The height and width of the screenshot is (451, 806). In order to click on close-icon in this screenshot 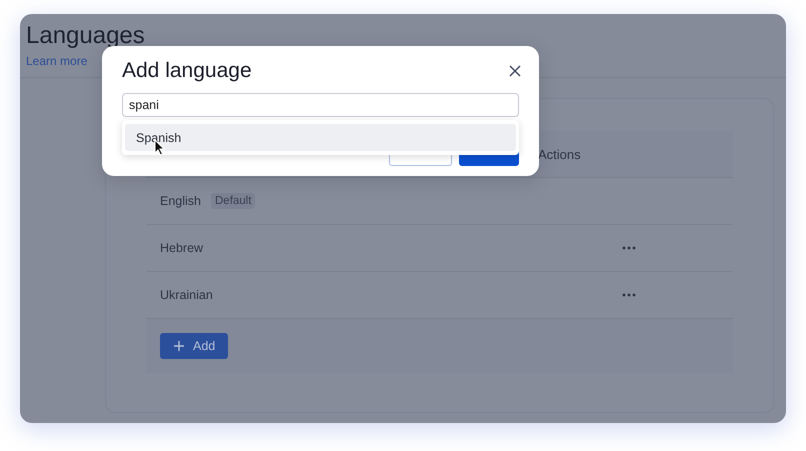, I will do `click(515, 71)`.